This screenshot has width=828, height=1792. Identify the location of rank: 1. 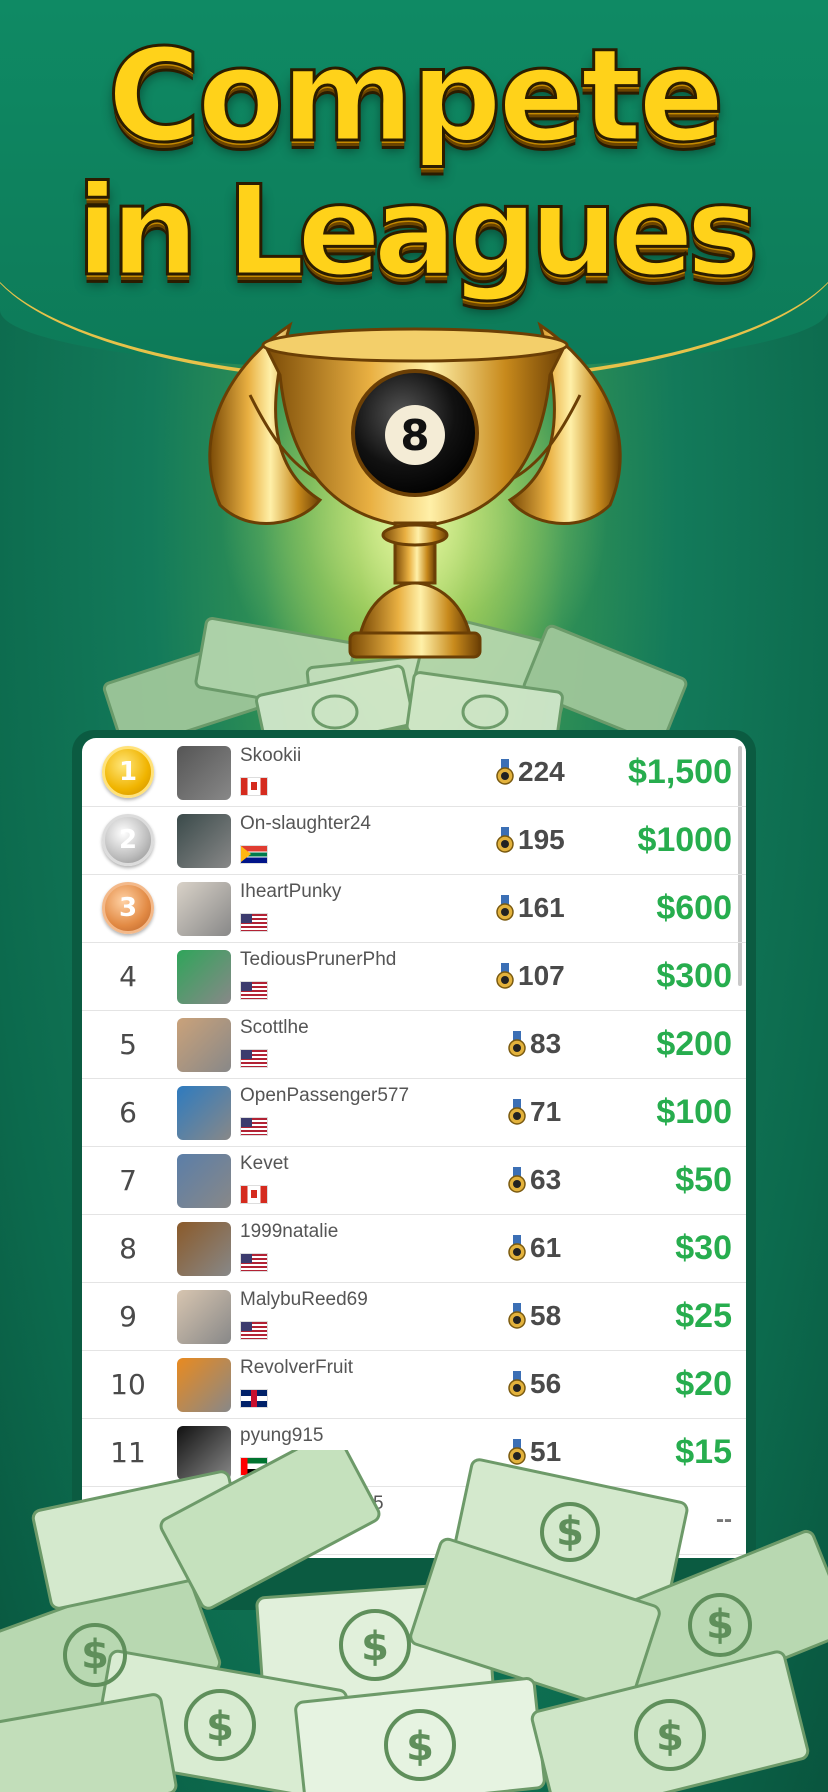
(128, 772).